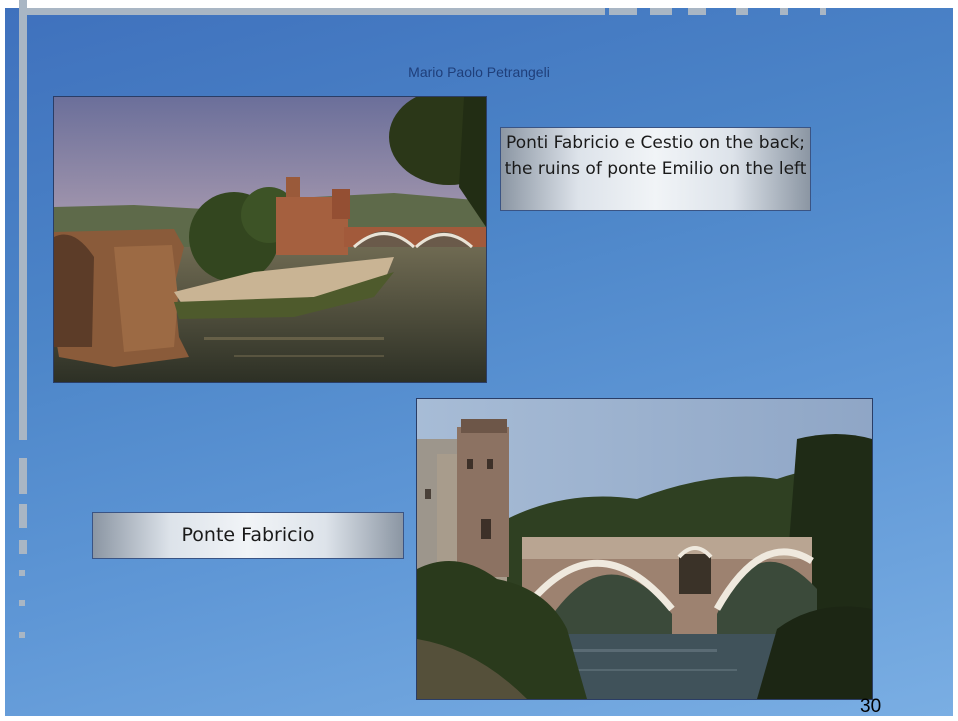  I want to click on caption-bottom: Ponte Fabricio, so click(248, 535).